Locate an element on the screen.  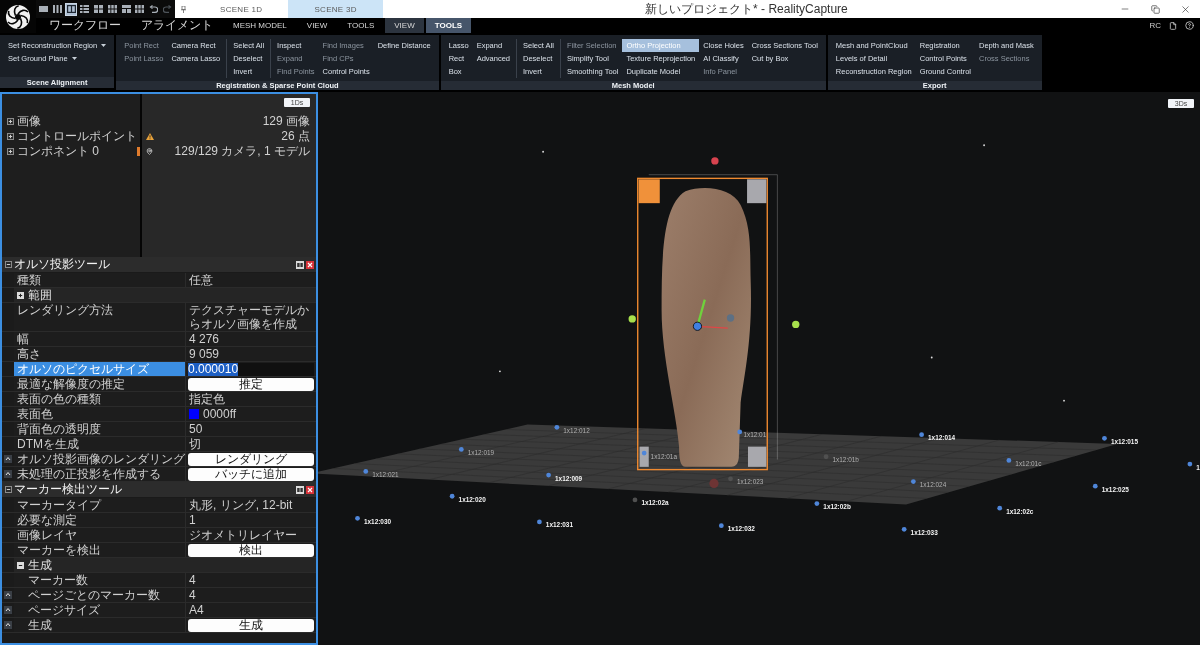
tree-item-value: 129 画像 is located at coordinates (286, 121).